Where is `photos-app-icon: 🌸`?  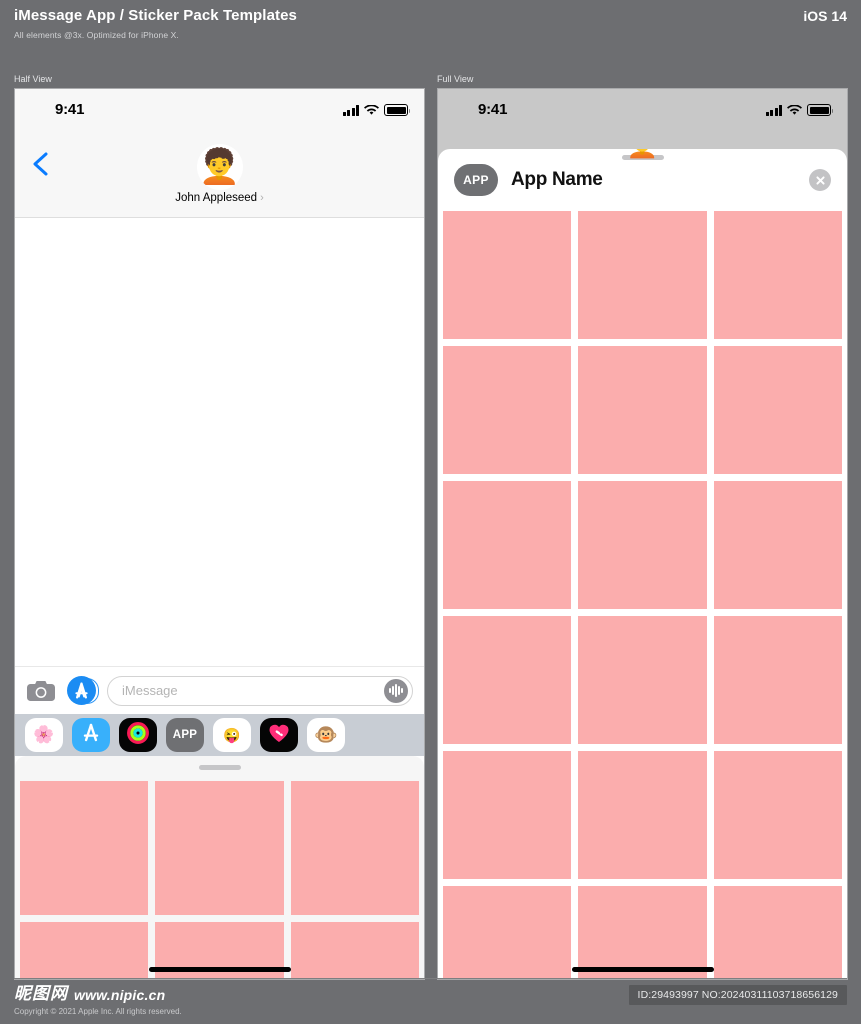 photos-app-icon: 🌸 is located at coordinates (44, 734).